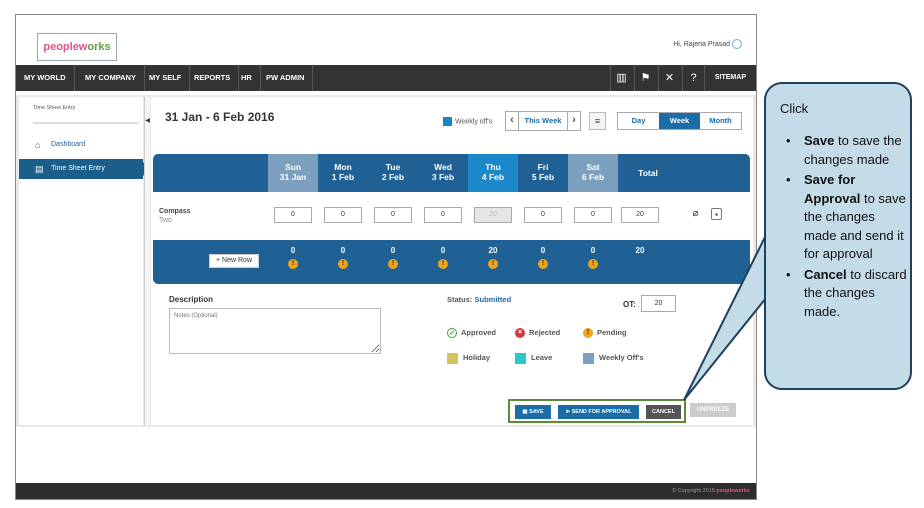 The height and width of the screenshot is (508, 924). I want to click on list-view-icon: ≡, so click(597, 121).